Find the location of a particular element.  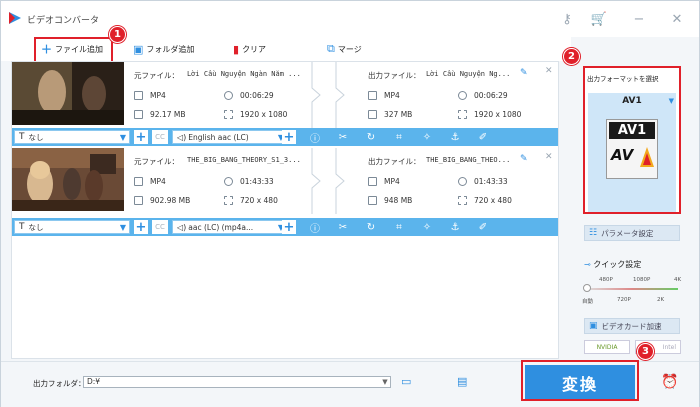

add-file-highlight is located at coordinates (73, 50).